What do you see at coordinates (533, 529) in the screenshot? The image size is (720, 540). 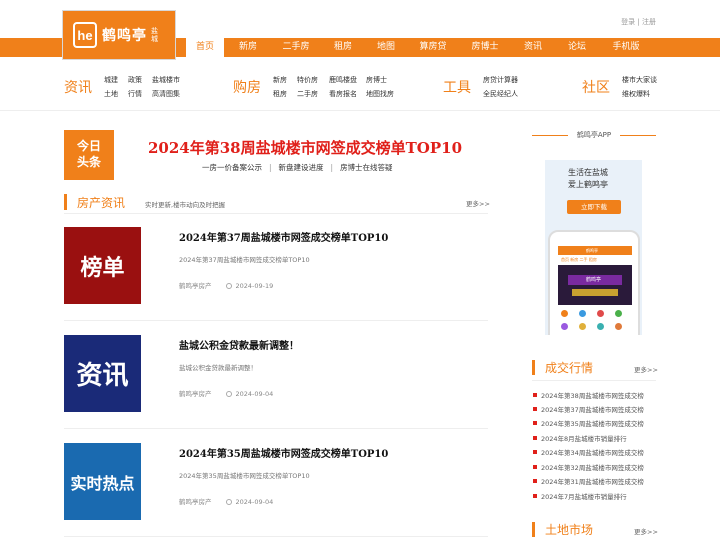 I see `land-section-bar` at bounding box center [533, 529].